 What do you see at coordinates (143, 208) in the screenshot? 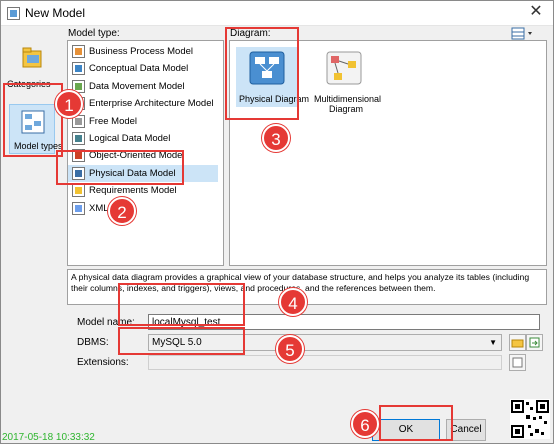
I see `model-type-item: XML M` at bounding box center [143, 208].